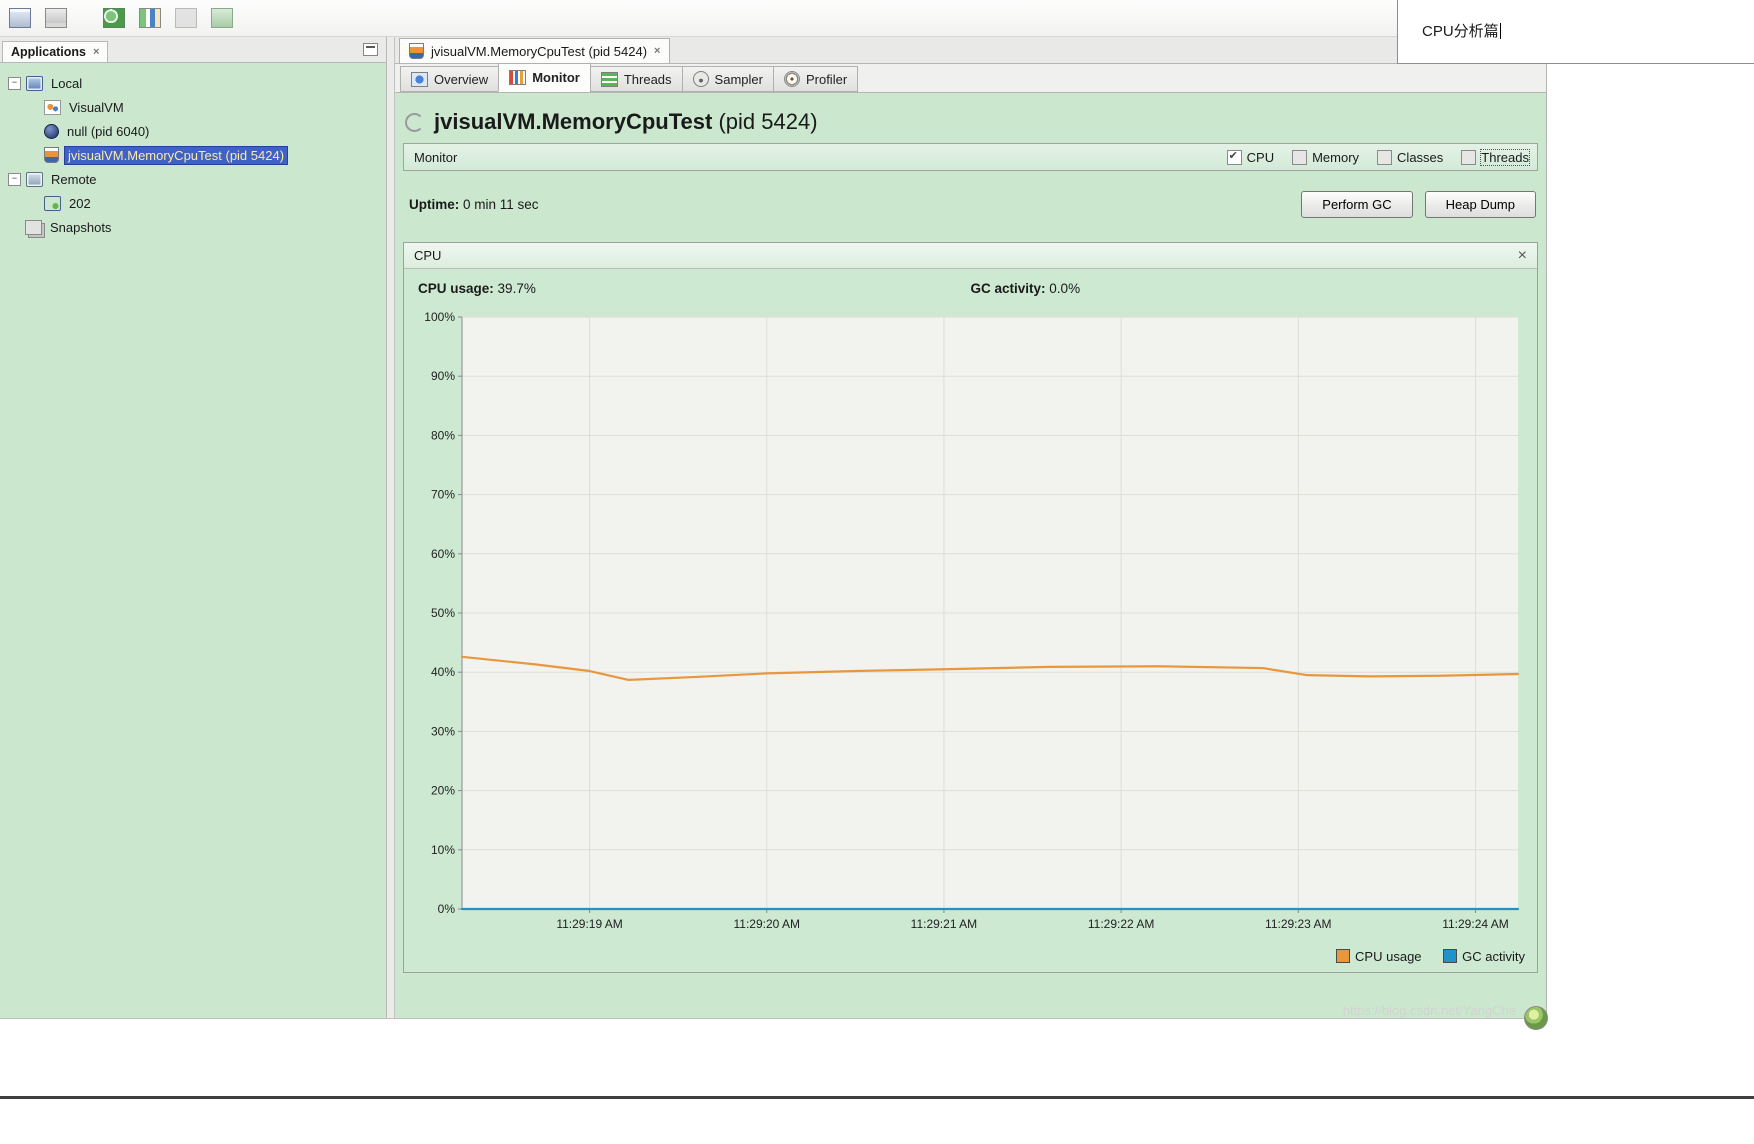 The image size is (1754, 1144). Describe the element at coordinates (1379, 956) in the screenshot. I see `legend-cpu-usage: CPU usage` at that location.